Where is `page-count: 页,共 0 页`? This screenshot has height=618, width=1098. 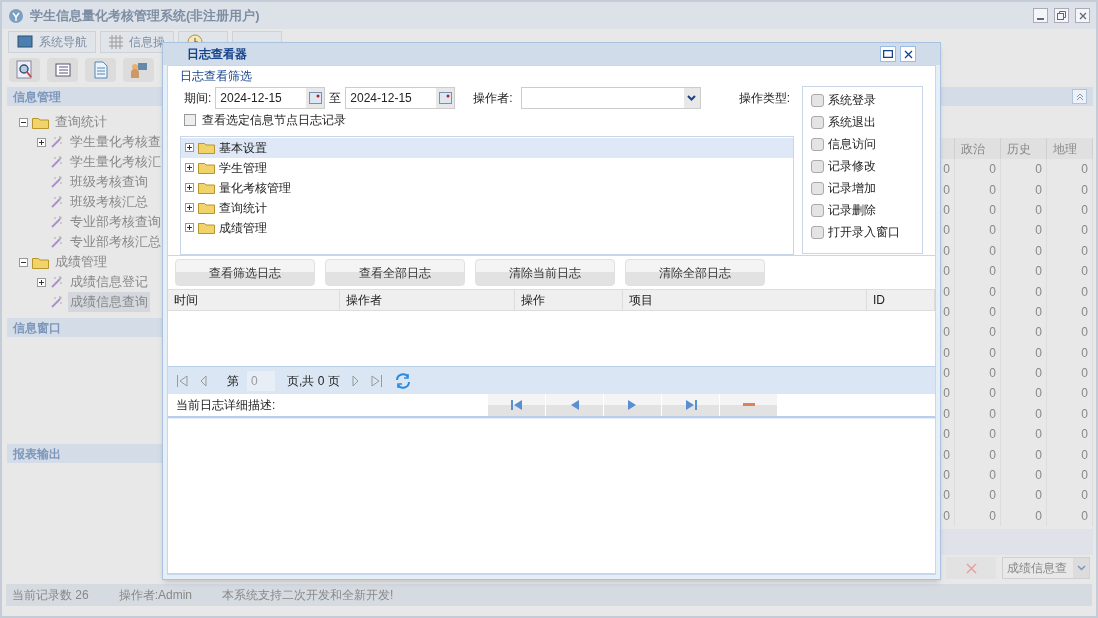 page-count: 页,共 0 页 is located at coordinates (313, 381).